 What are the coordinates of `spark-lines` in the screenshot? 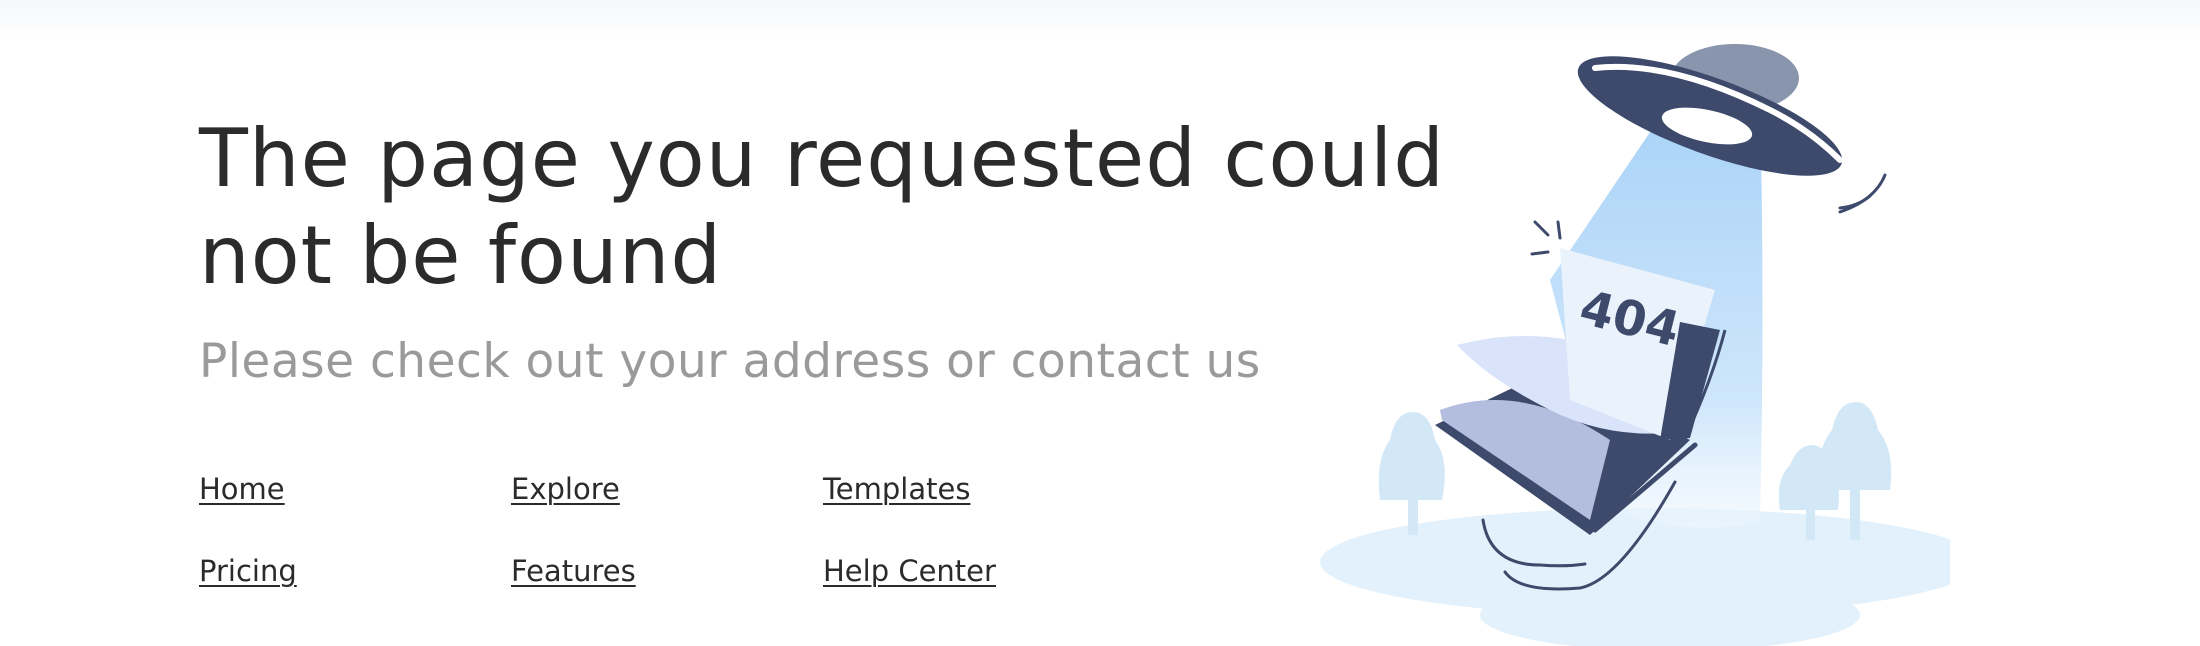 It's located at (1546, 238).